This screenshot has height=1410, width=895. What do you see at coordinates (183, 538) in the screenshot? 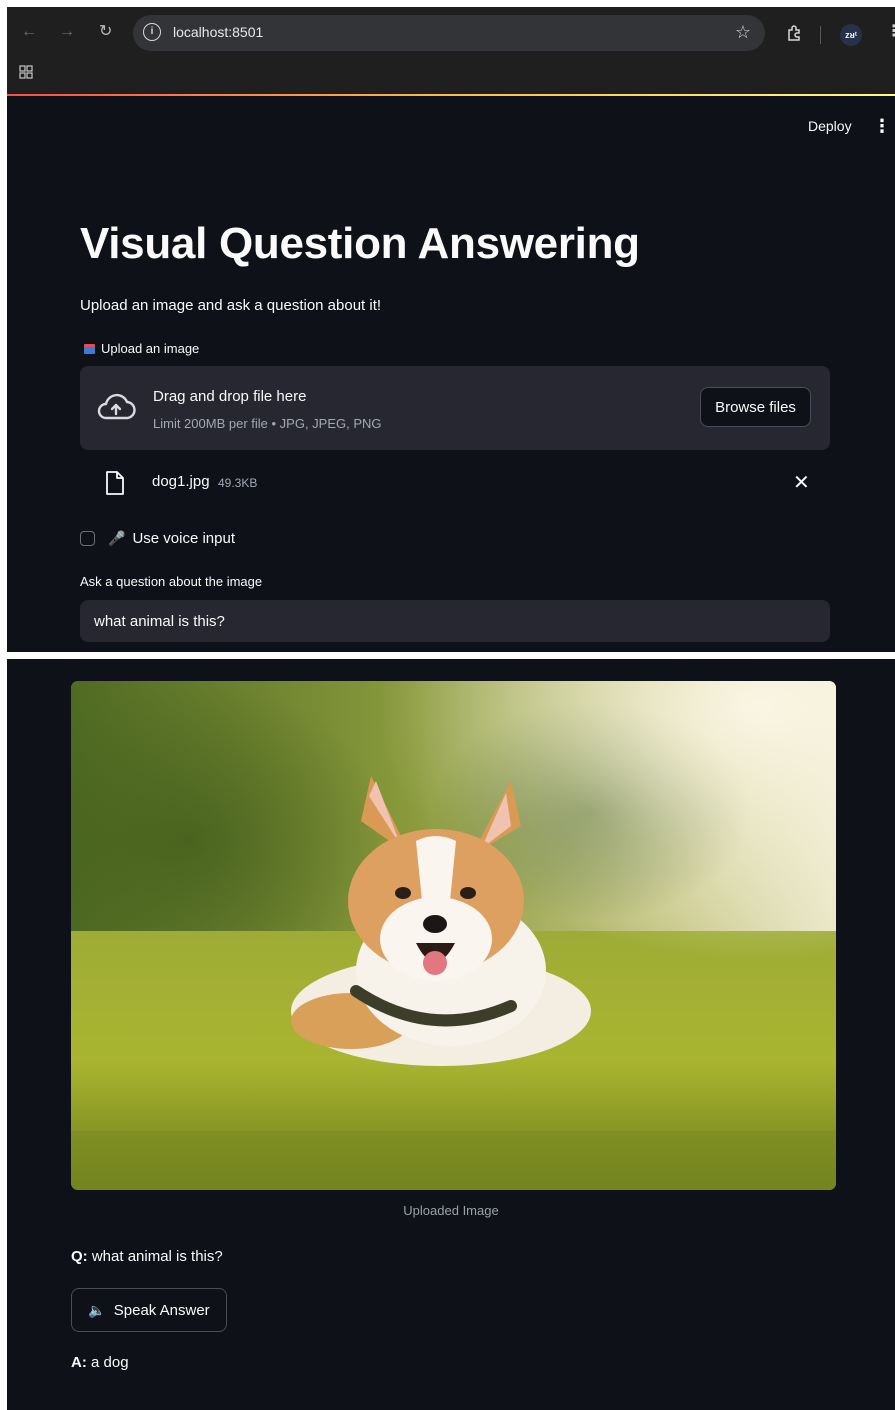
I see `voice-checkbox-label: Use voice input` at bounding box center [183, 538].